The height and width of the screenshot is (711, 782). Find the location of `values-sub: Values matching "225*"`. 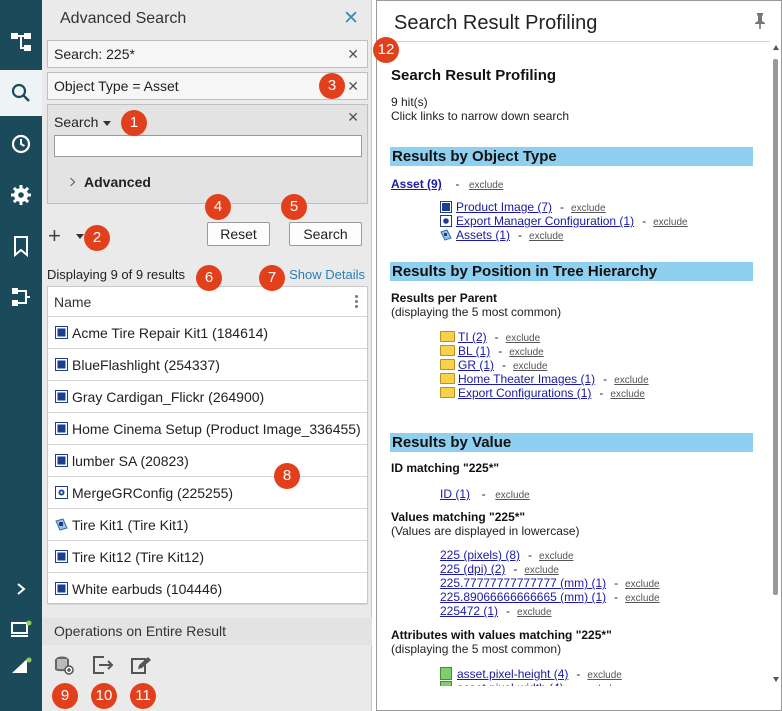

values-sub: Values matching "225*" is located at coordinates (458, 517).